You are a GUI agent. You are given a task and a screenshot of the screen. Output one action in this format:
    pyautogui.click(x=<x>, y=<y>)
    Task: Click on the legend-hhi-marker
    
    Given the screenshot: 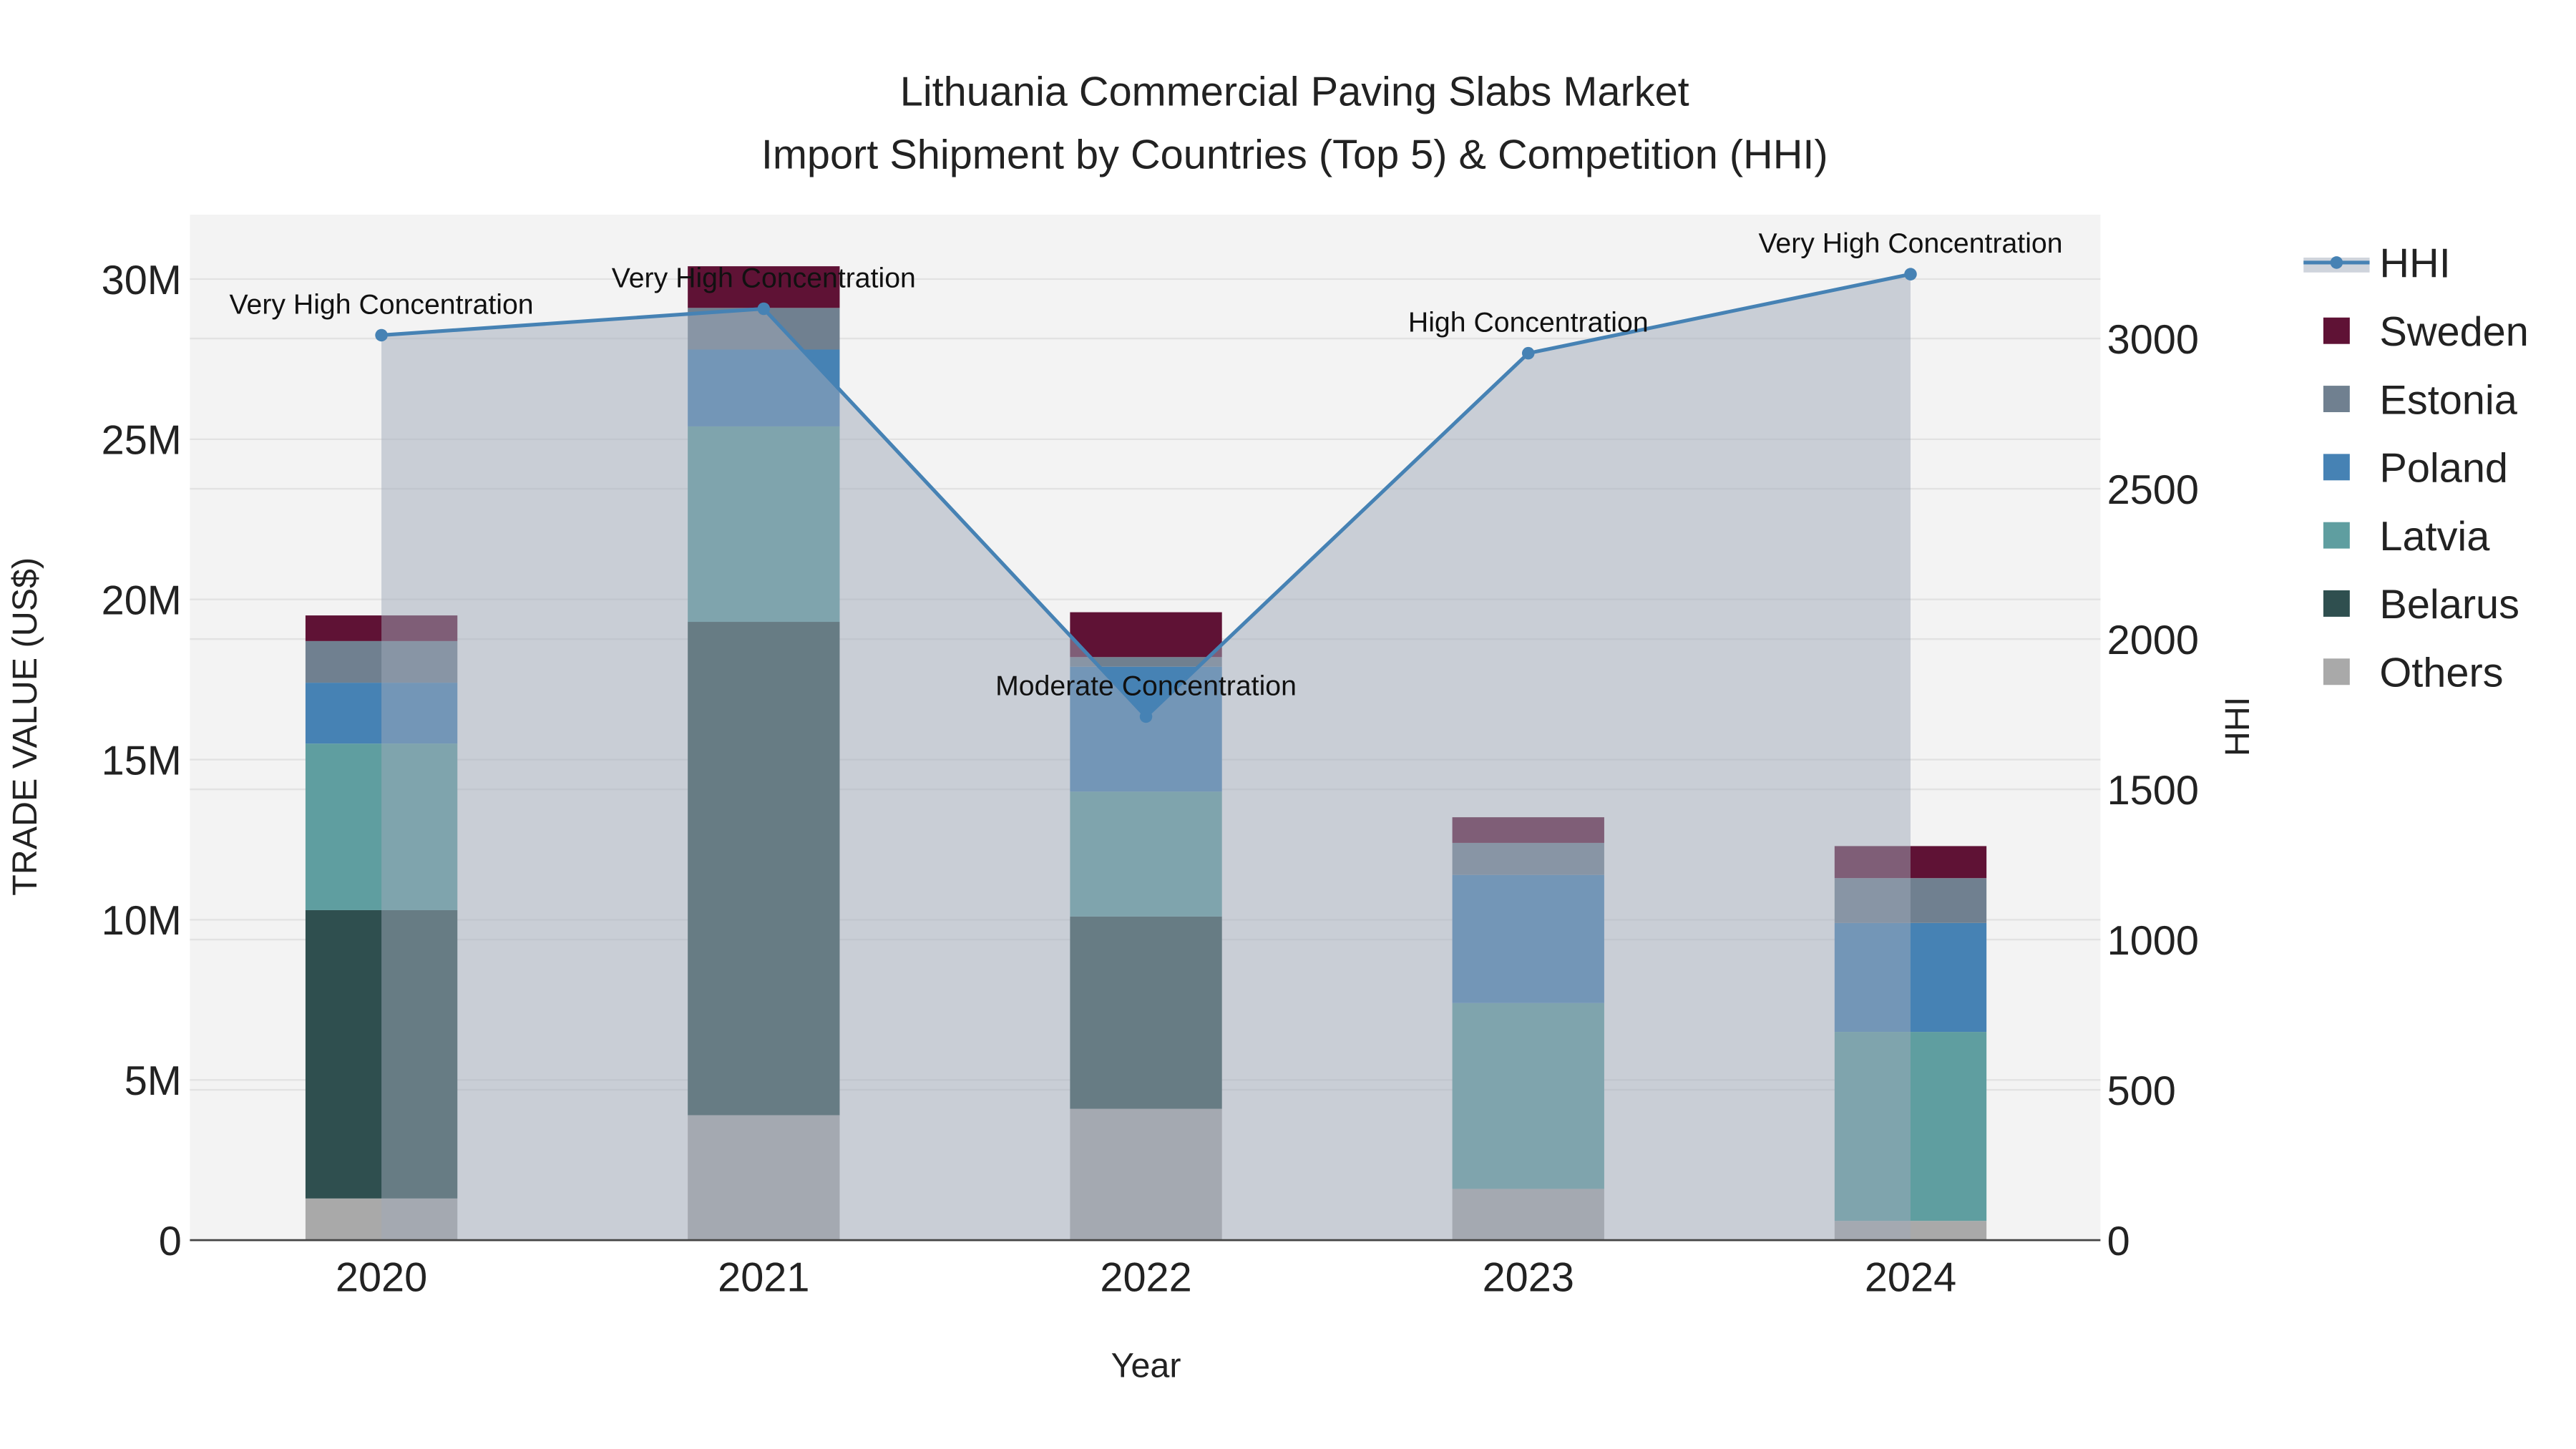 What is the action you would take?
    pyautogui.click(x=2336, y=262)
    